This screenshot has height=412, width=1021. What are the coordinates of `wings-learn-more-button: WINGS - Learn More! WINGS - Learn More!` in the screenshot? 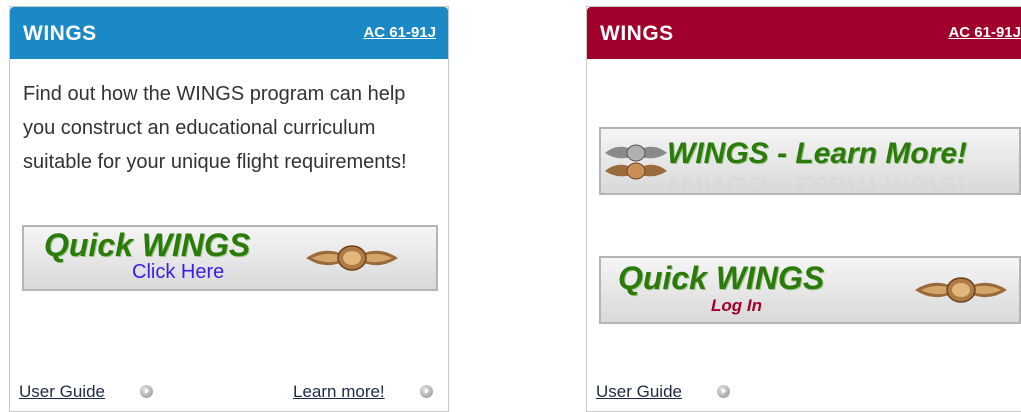 It's located at (810, 161).